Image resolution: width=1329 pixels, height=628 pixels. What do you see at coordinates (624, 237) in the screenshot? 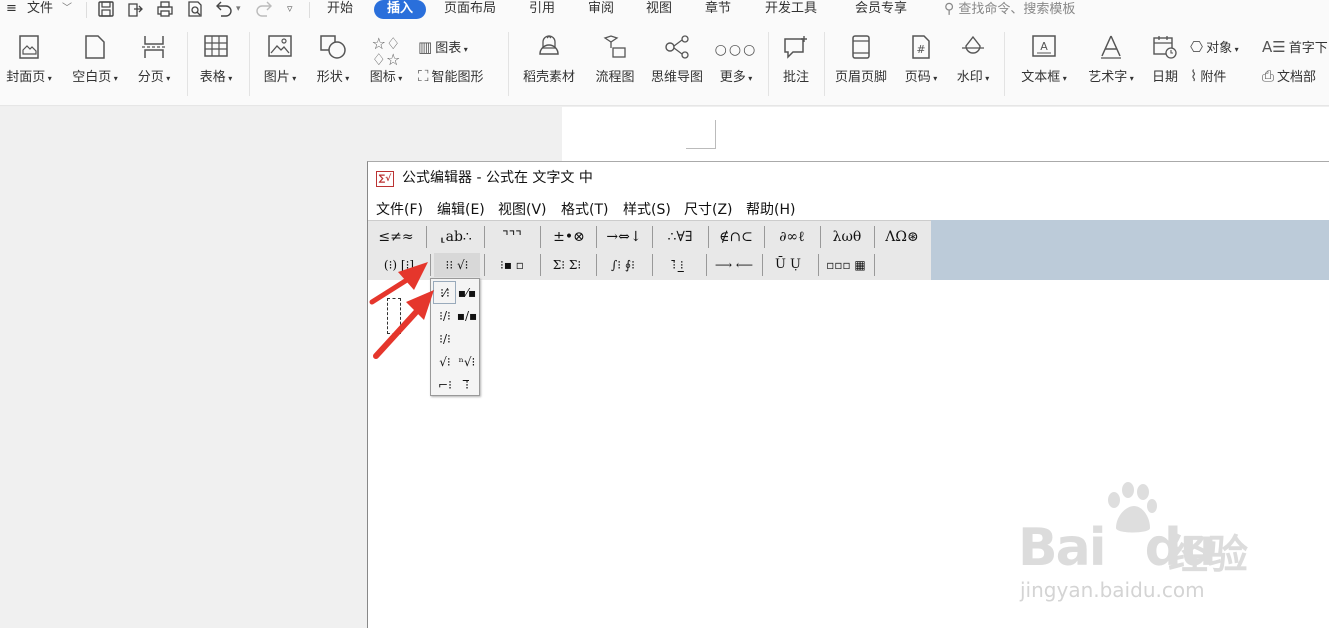
I see `arrows-palette-button: →⇔↓` at bounding box center [624, 237].